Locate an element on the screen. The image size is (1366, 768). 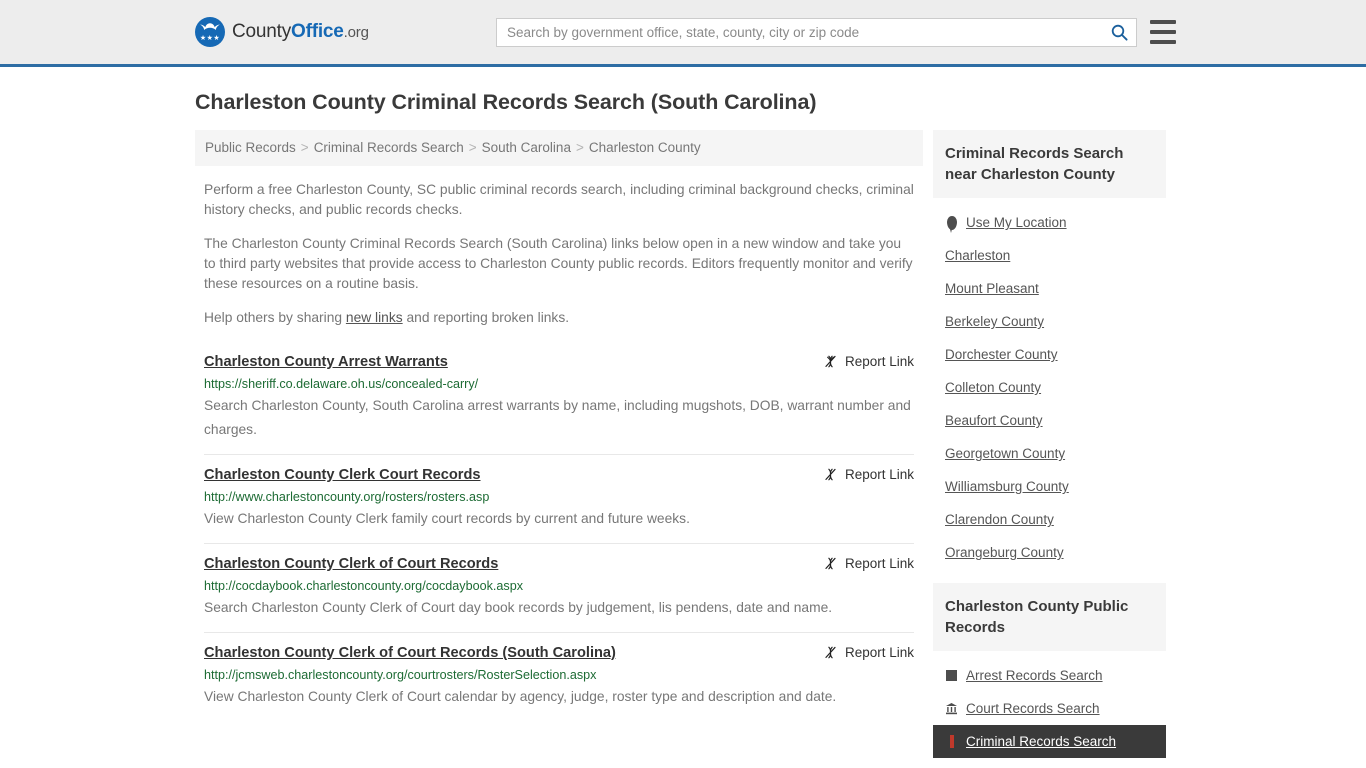
sidebar-item-label: Charleston is located at coordinates (978, 255).